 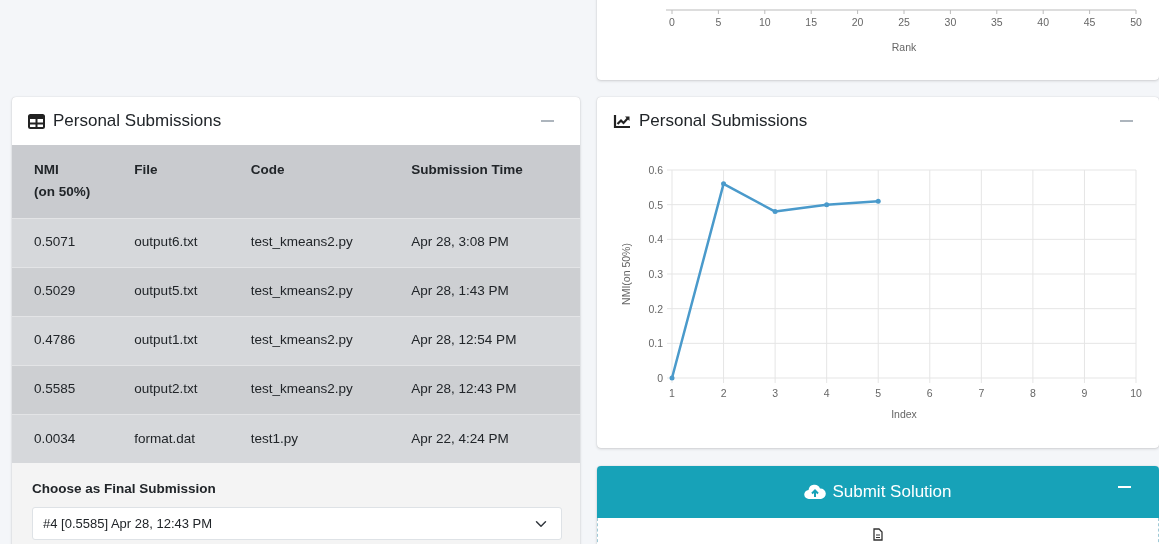 What do you see at coordinates (484, 389) in the screenshot?
I see `table-cell: Apr 28, 12:43 PM` at bounding box center [484, 389].